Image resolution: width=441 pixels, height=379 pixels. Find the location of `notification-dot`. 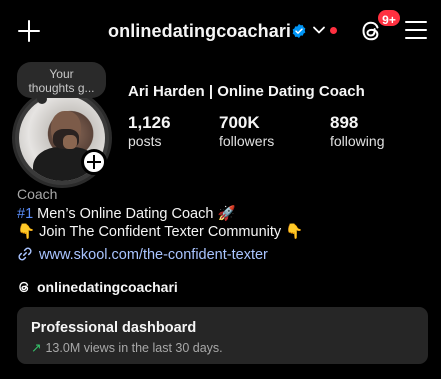

notification-dot is located at coordinates (333, 30).